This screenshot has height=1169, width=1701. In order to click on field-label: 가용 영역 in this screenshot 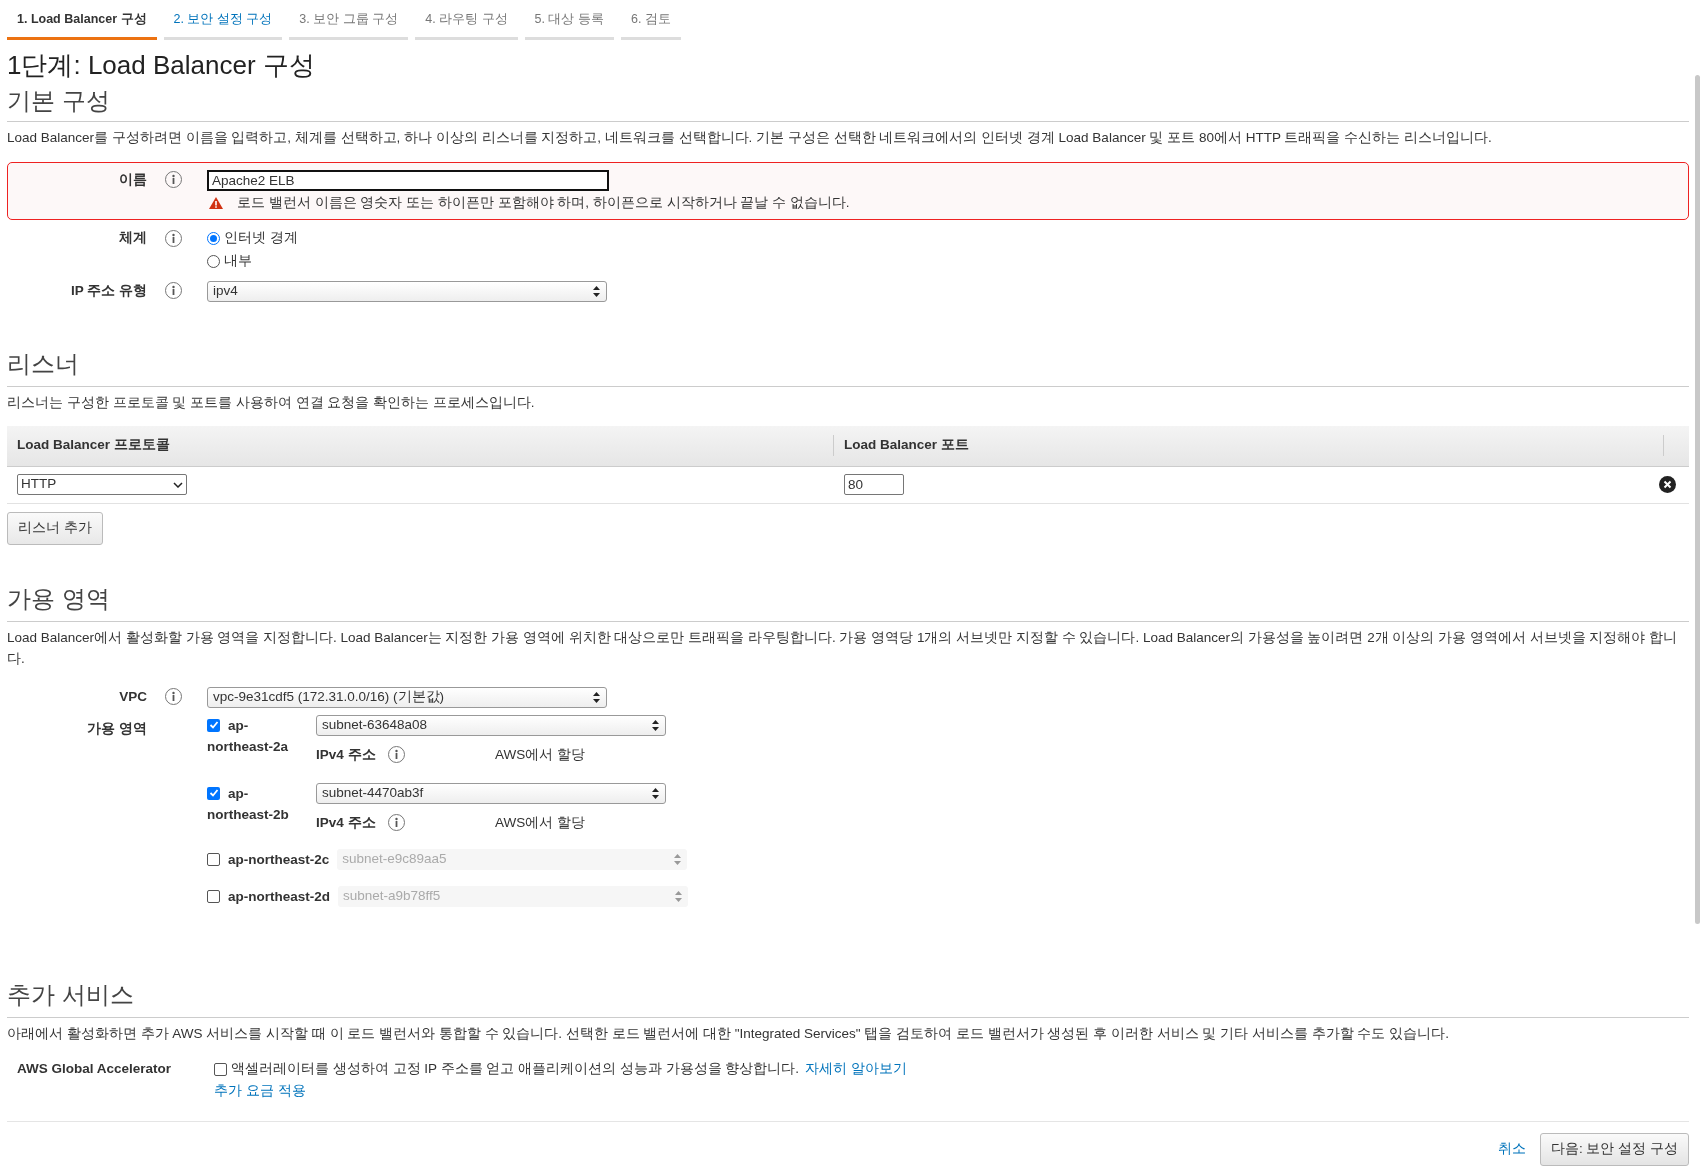, I will do `click(117, 728)`.